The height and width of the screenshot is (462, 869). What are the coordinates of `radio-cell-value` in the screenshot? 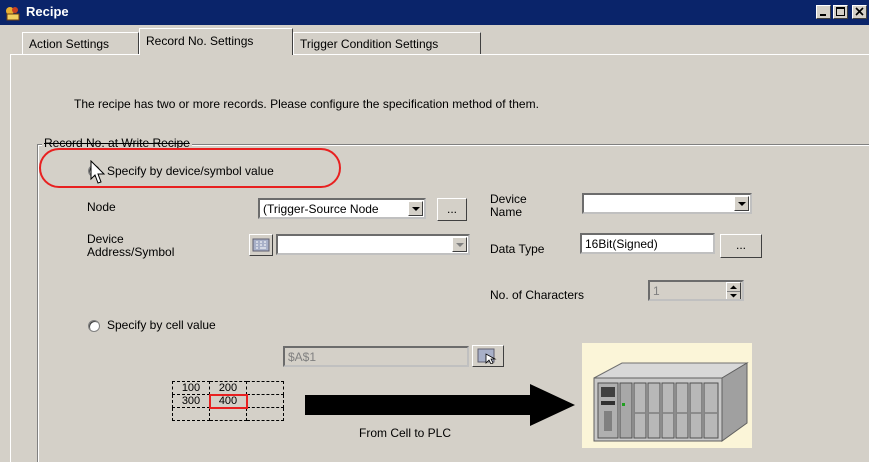 It's located at (94, 326).